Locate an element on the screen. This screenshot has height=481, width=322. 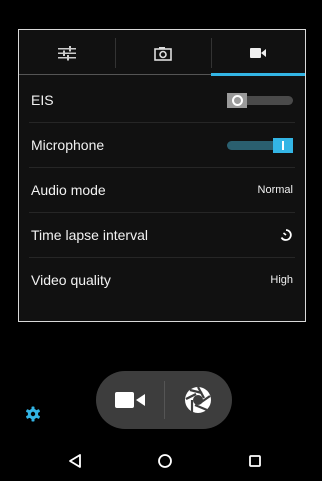
nav-back-button is located at coordinates (75, 461).